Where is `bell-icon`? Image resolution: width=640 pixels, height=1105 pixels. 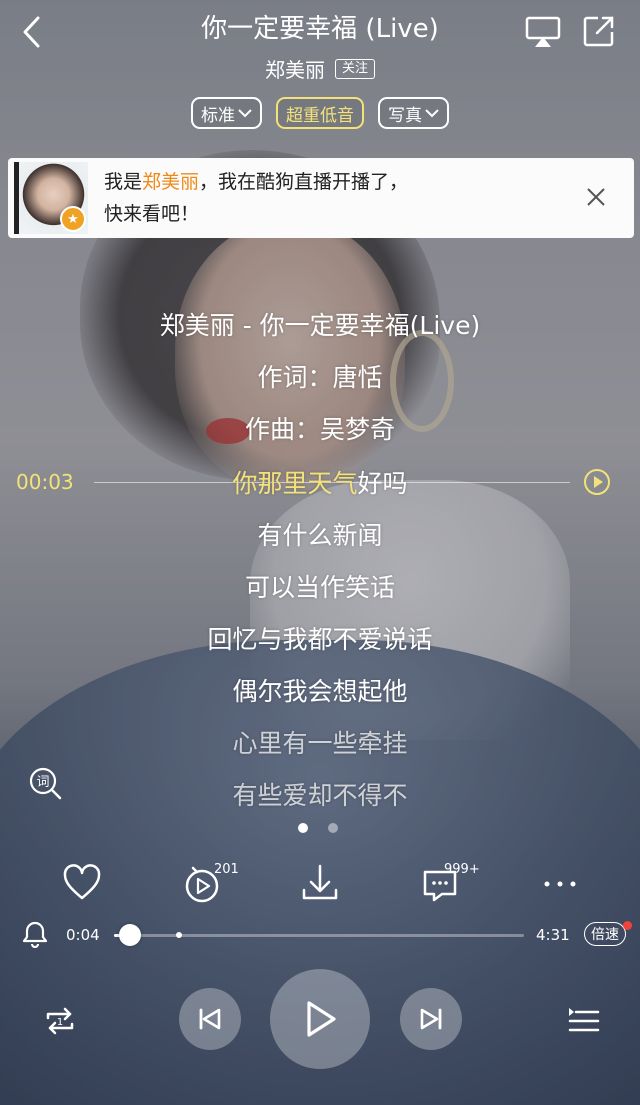 bell-icon is located at coordinates (35, 935).